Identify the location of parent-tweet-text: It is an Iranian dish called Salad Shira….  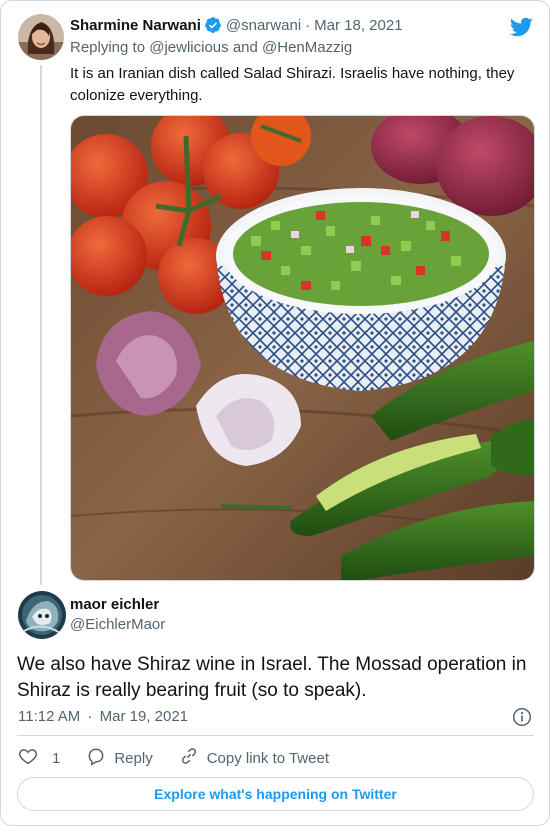
(292, 84).